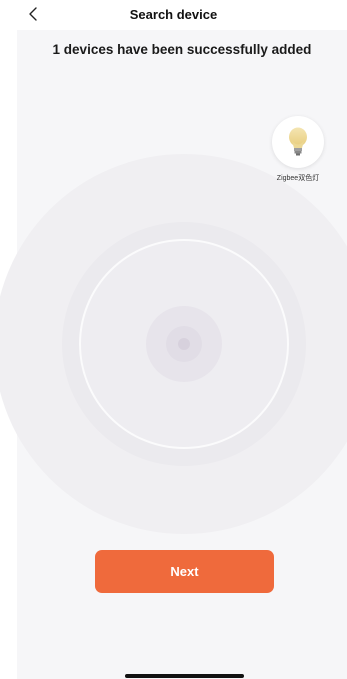  What do you see at coordinates (184, 676) in the screenshot?
I see `home-indicator` at bounding box center [184, 676].